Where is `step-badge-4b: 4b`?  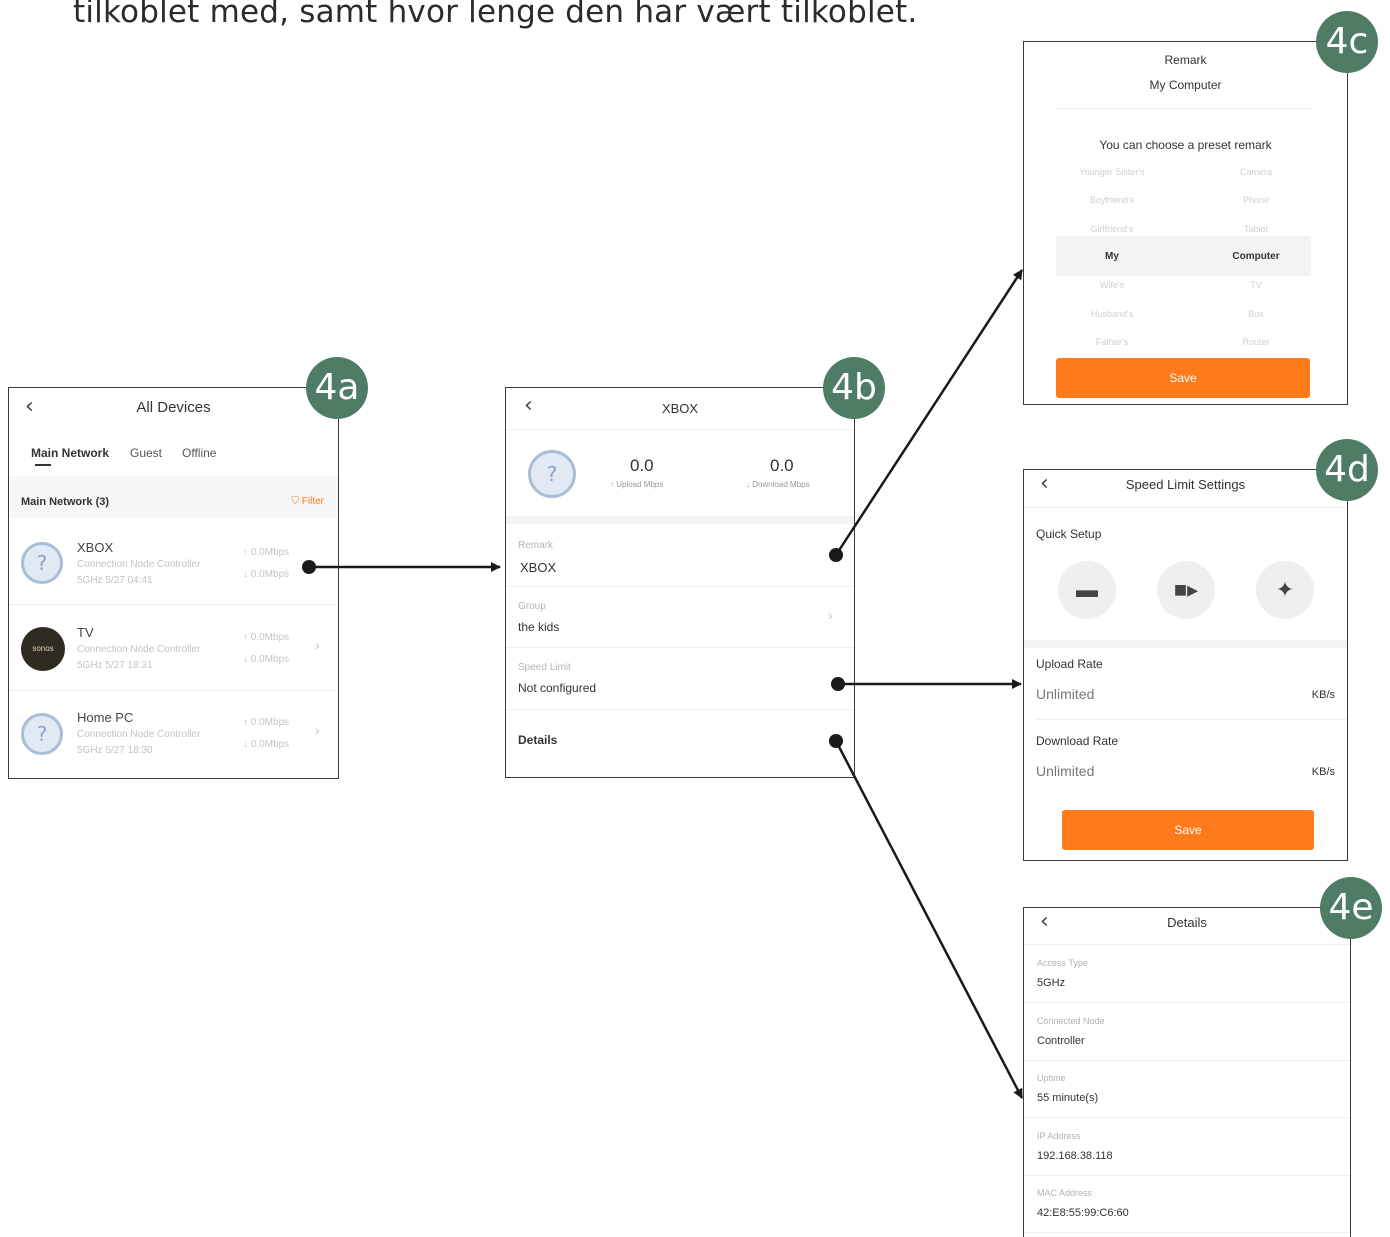 step-badge-4b: 4b is located at coordinates (854, 388).